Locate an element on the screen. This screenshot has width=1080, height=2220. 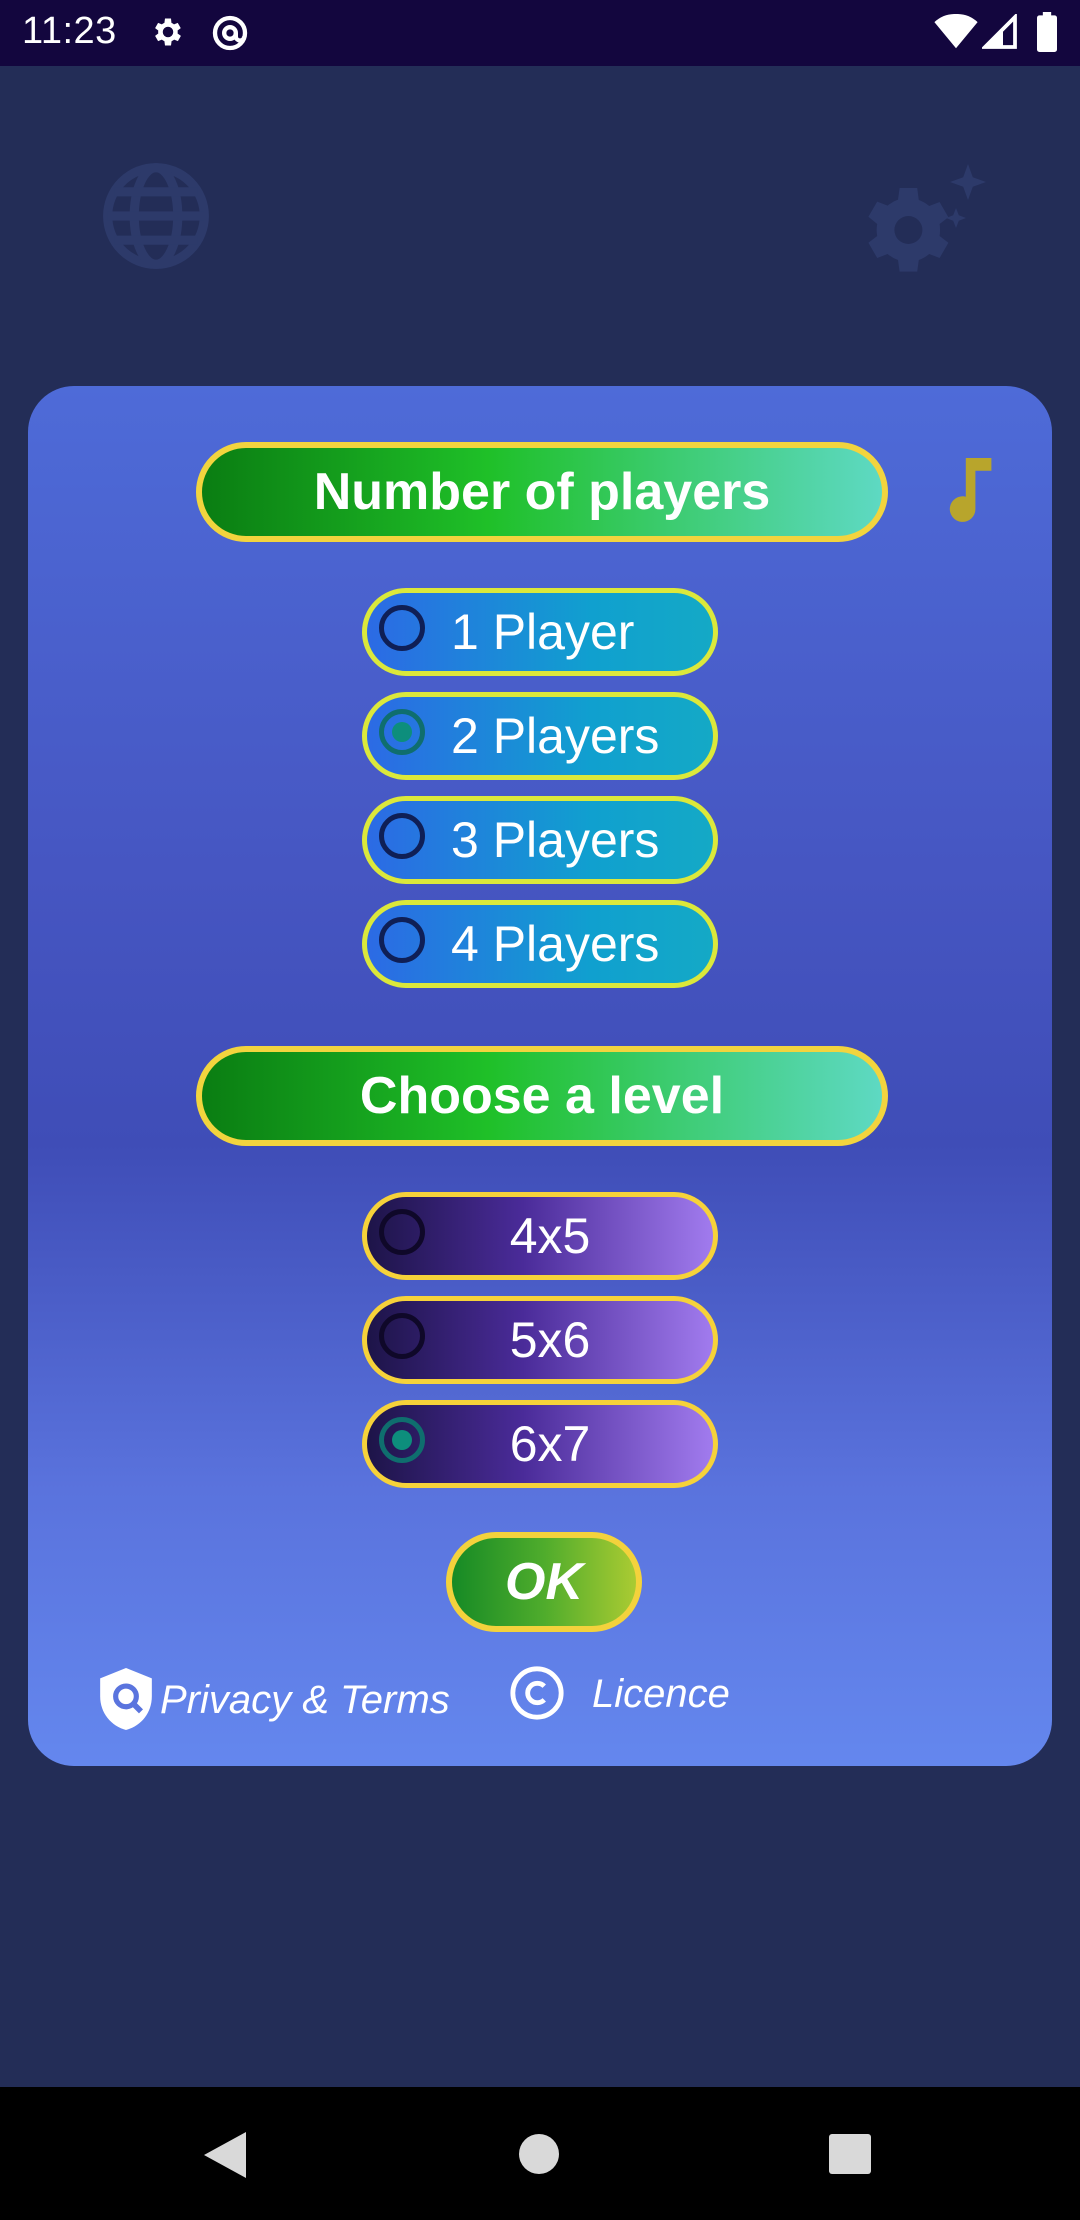
player-option-label: 4 Players is located at coordinates (555, 944).